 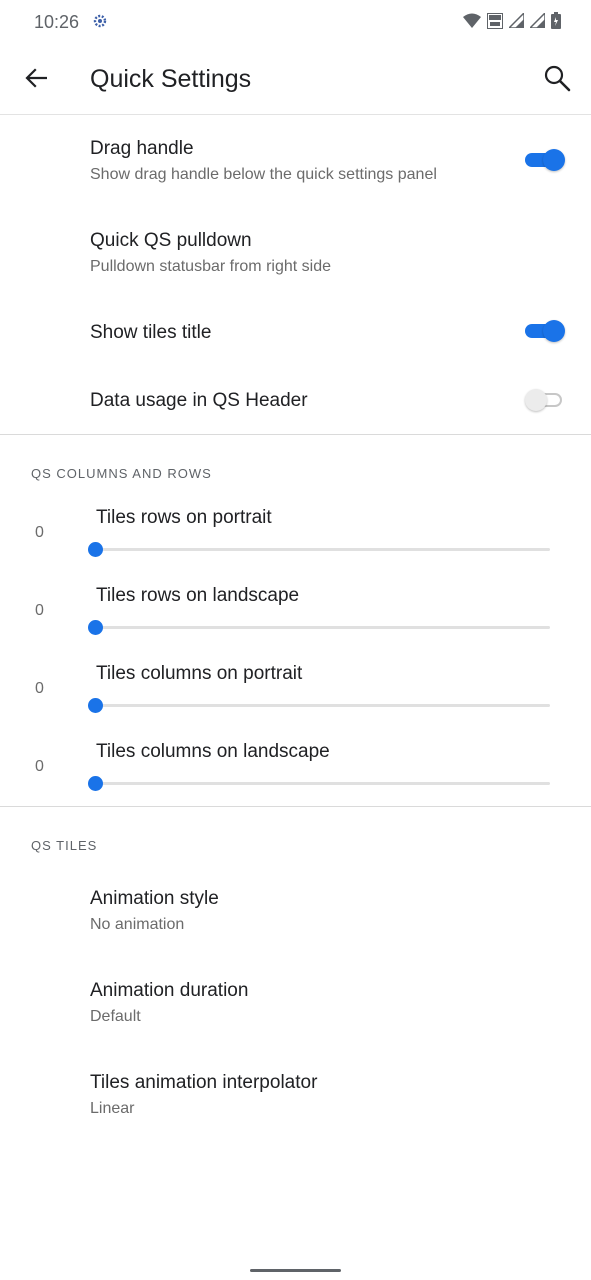 I want to click on pref-title: Show tiles title, so click(x=151, y=332).